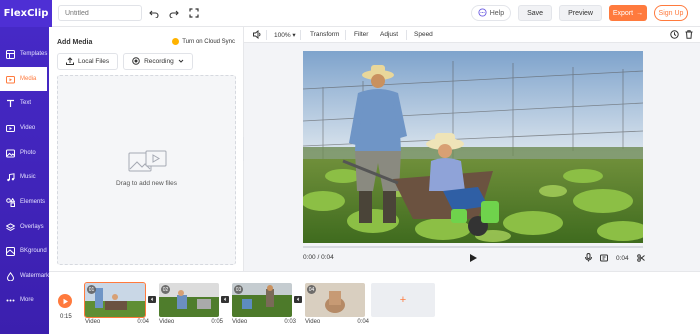 Image resolution: width=700 pixels, height=334 pixels. What do you see at coordinates (311, 289) in the screenshot?
I see `clip-number: 04` at bounding box center [311, 289].